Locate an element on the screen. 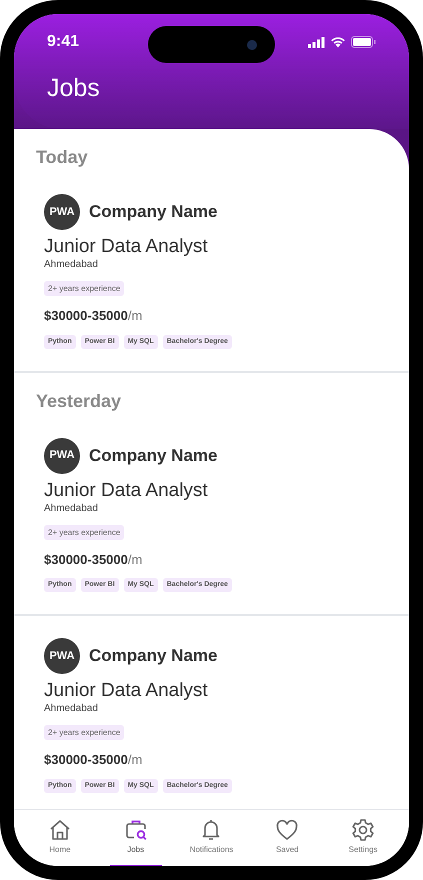 The height and width of the screenshot is (880, 423). tab-bar-item: Home is located at coordinates (59, 841).